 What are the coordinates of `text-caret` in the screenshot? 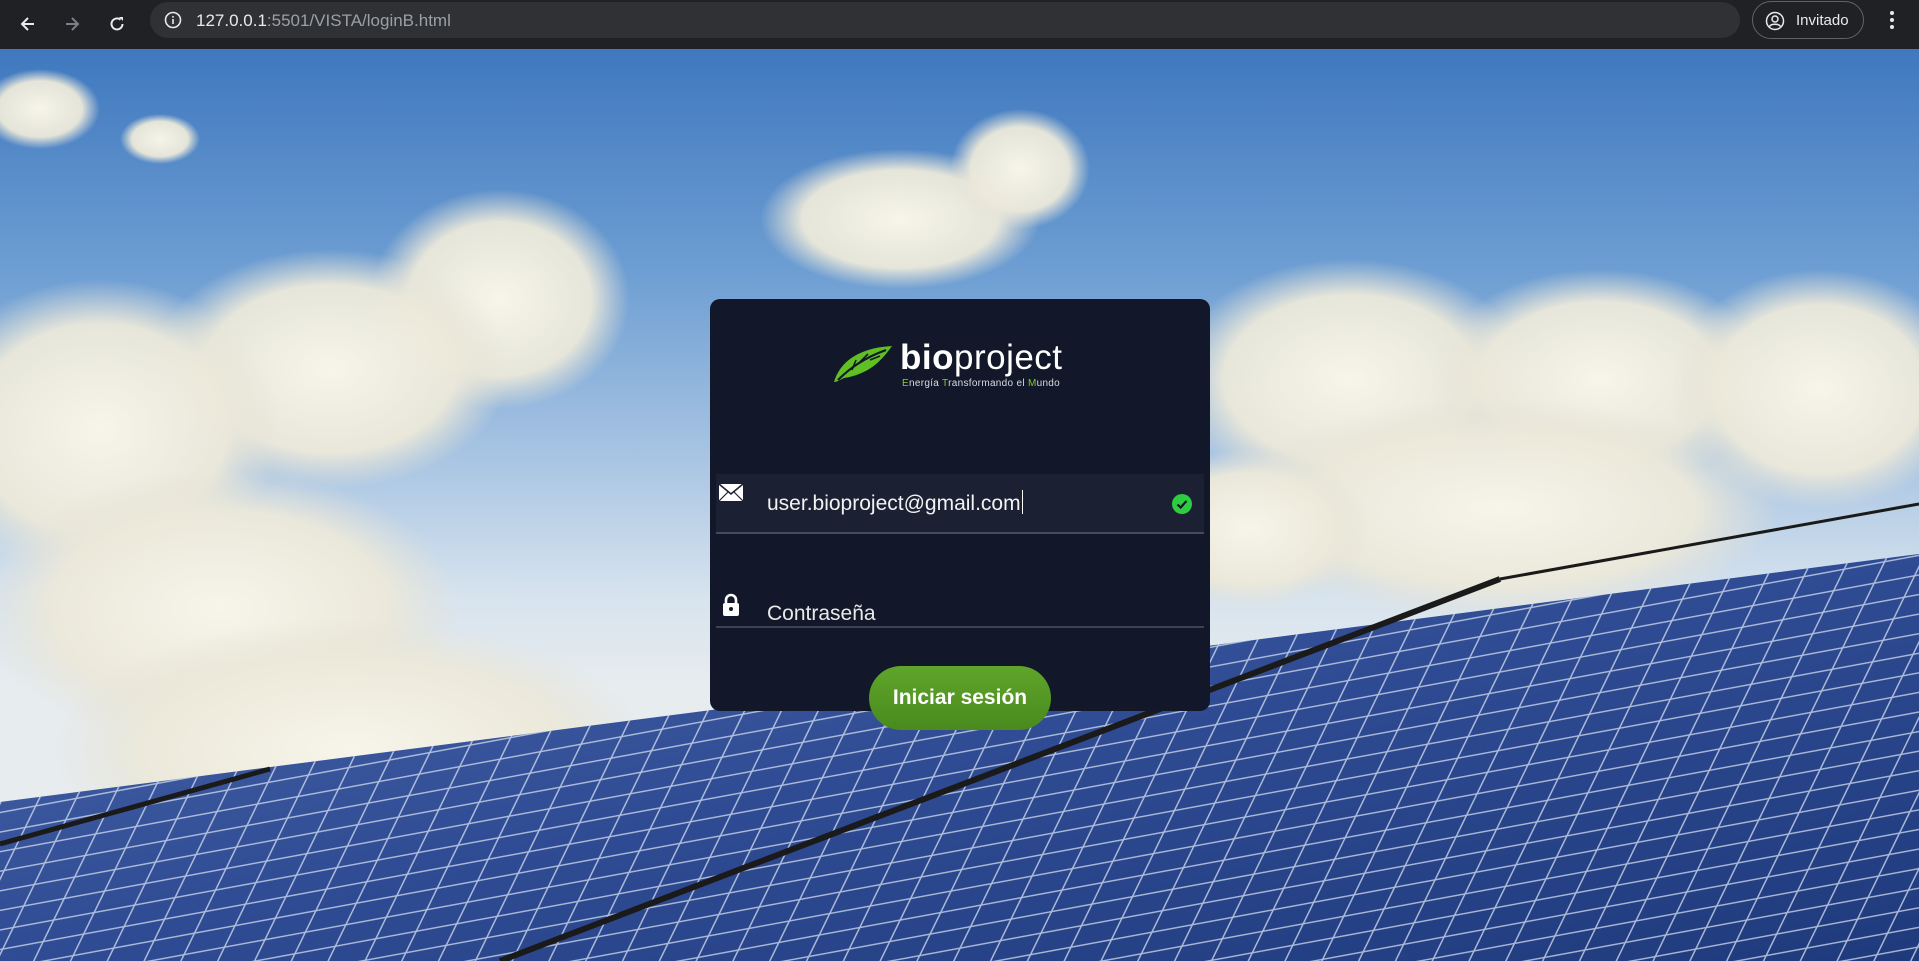 It's located at (1022, 502).